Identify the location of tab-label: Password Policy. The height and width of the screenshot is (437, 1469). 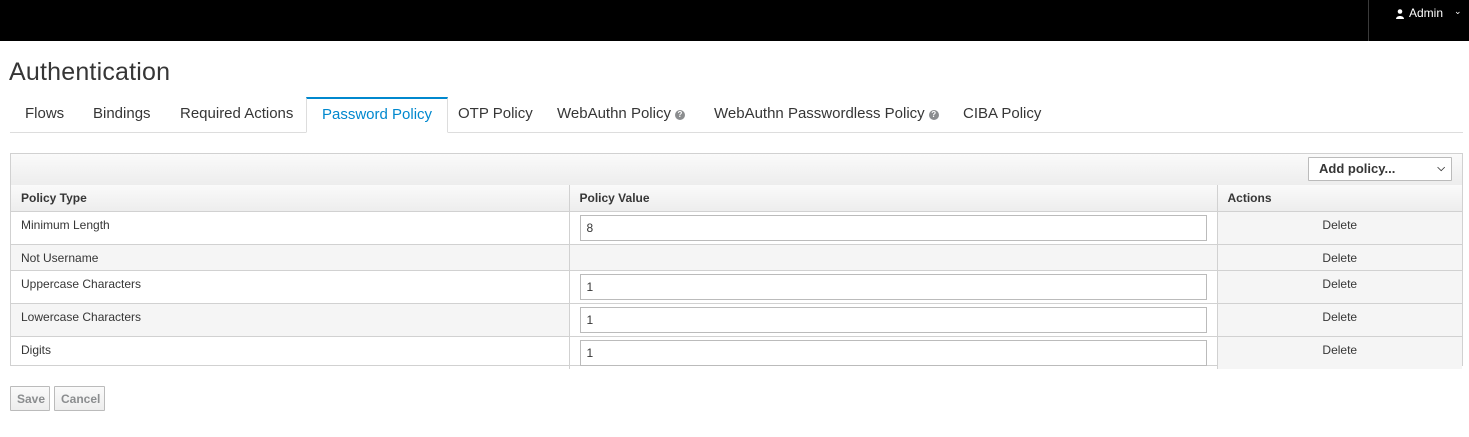
(377, 114).